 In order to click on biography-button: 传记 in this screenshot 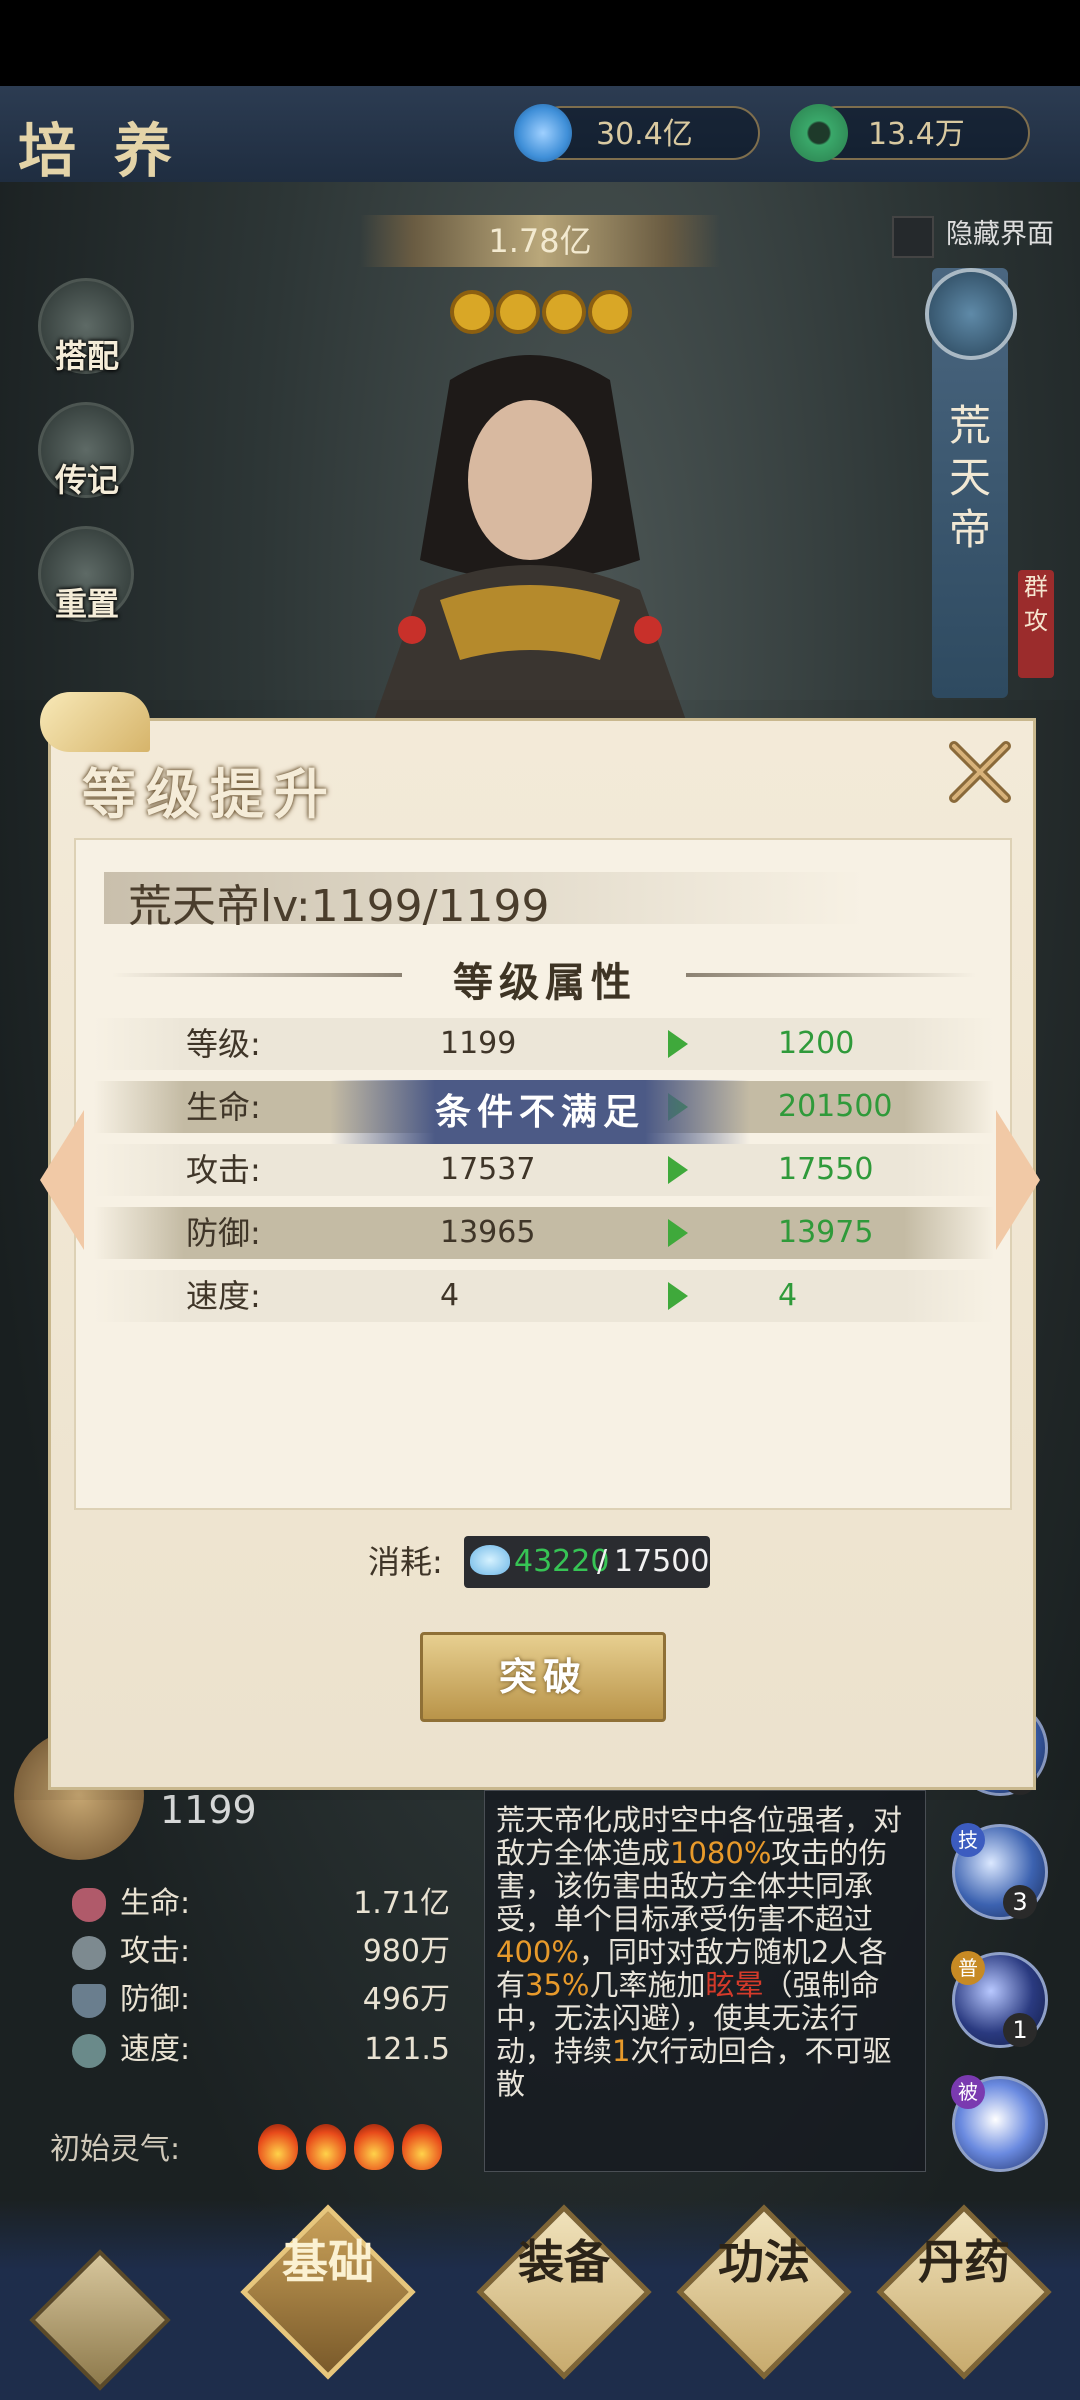, I will do `click(86, 450)`.